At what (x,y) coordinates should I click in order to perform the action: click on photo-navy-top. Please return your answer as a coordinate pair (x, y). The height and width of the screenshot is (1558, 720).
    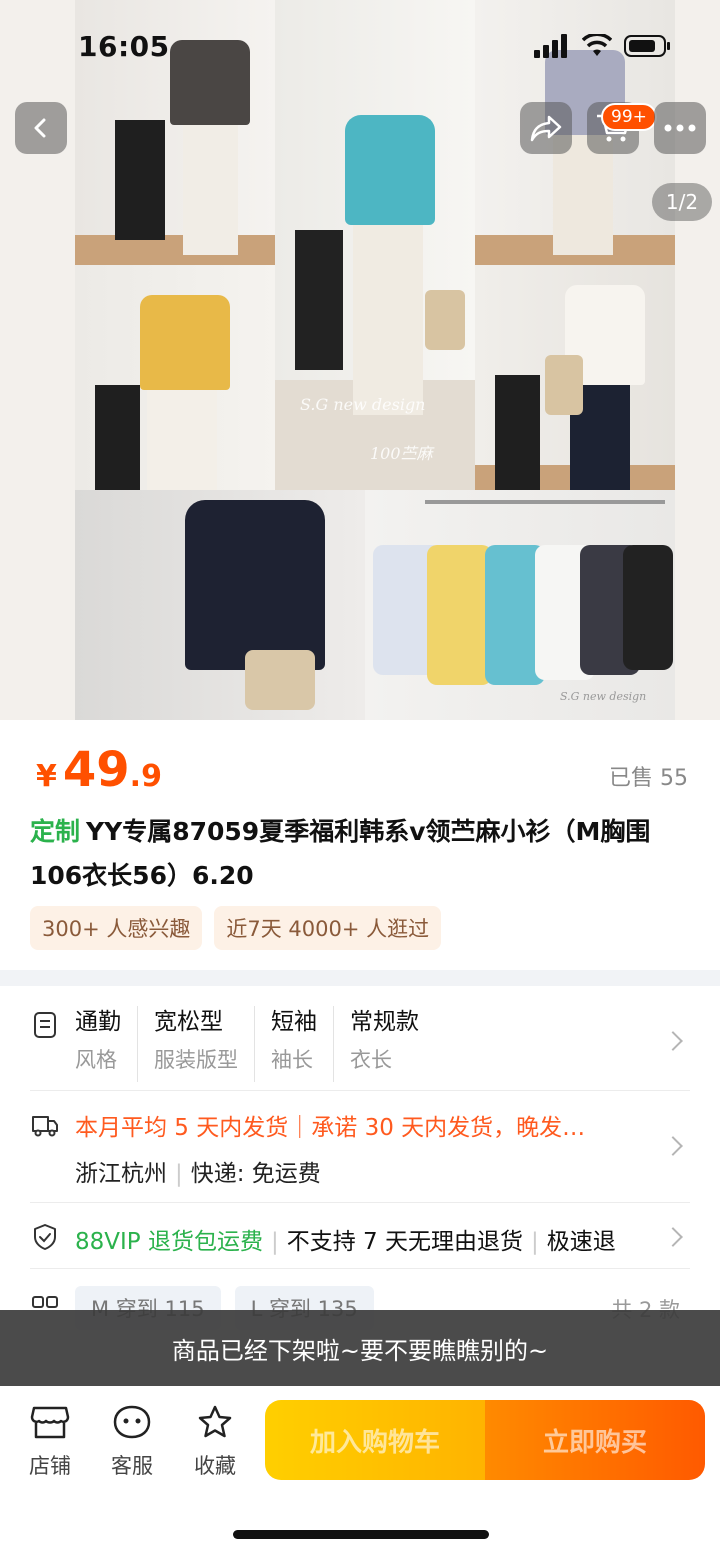
    Looking at the image, I should click on (220, 605).